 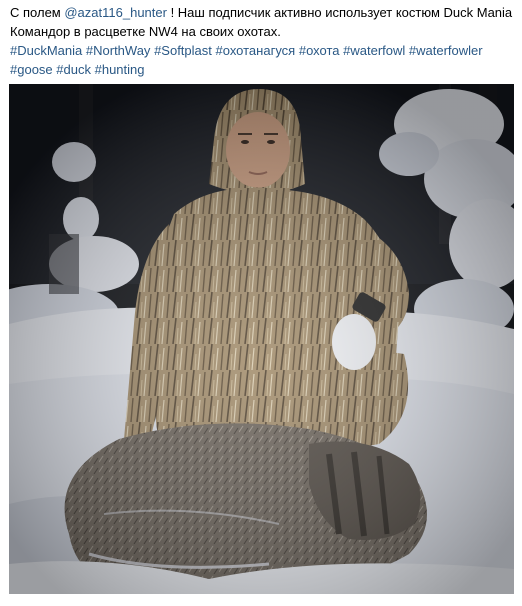 What do you see at coordinates (319, 50) in the screenshot?
I see `hashtag-link: #охота` at bounding box center [319, 50].